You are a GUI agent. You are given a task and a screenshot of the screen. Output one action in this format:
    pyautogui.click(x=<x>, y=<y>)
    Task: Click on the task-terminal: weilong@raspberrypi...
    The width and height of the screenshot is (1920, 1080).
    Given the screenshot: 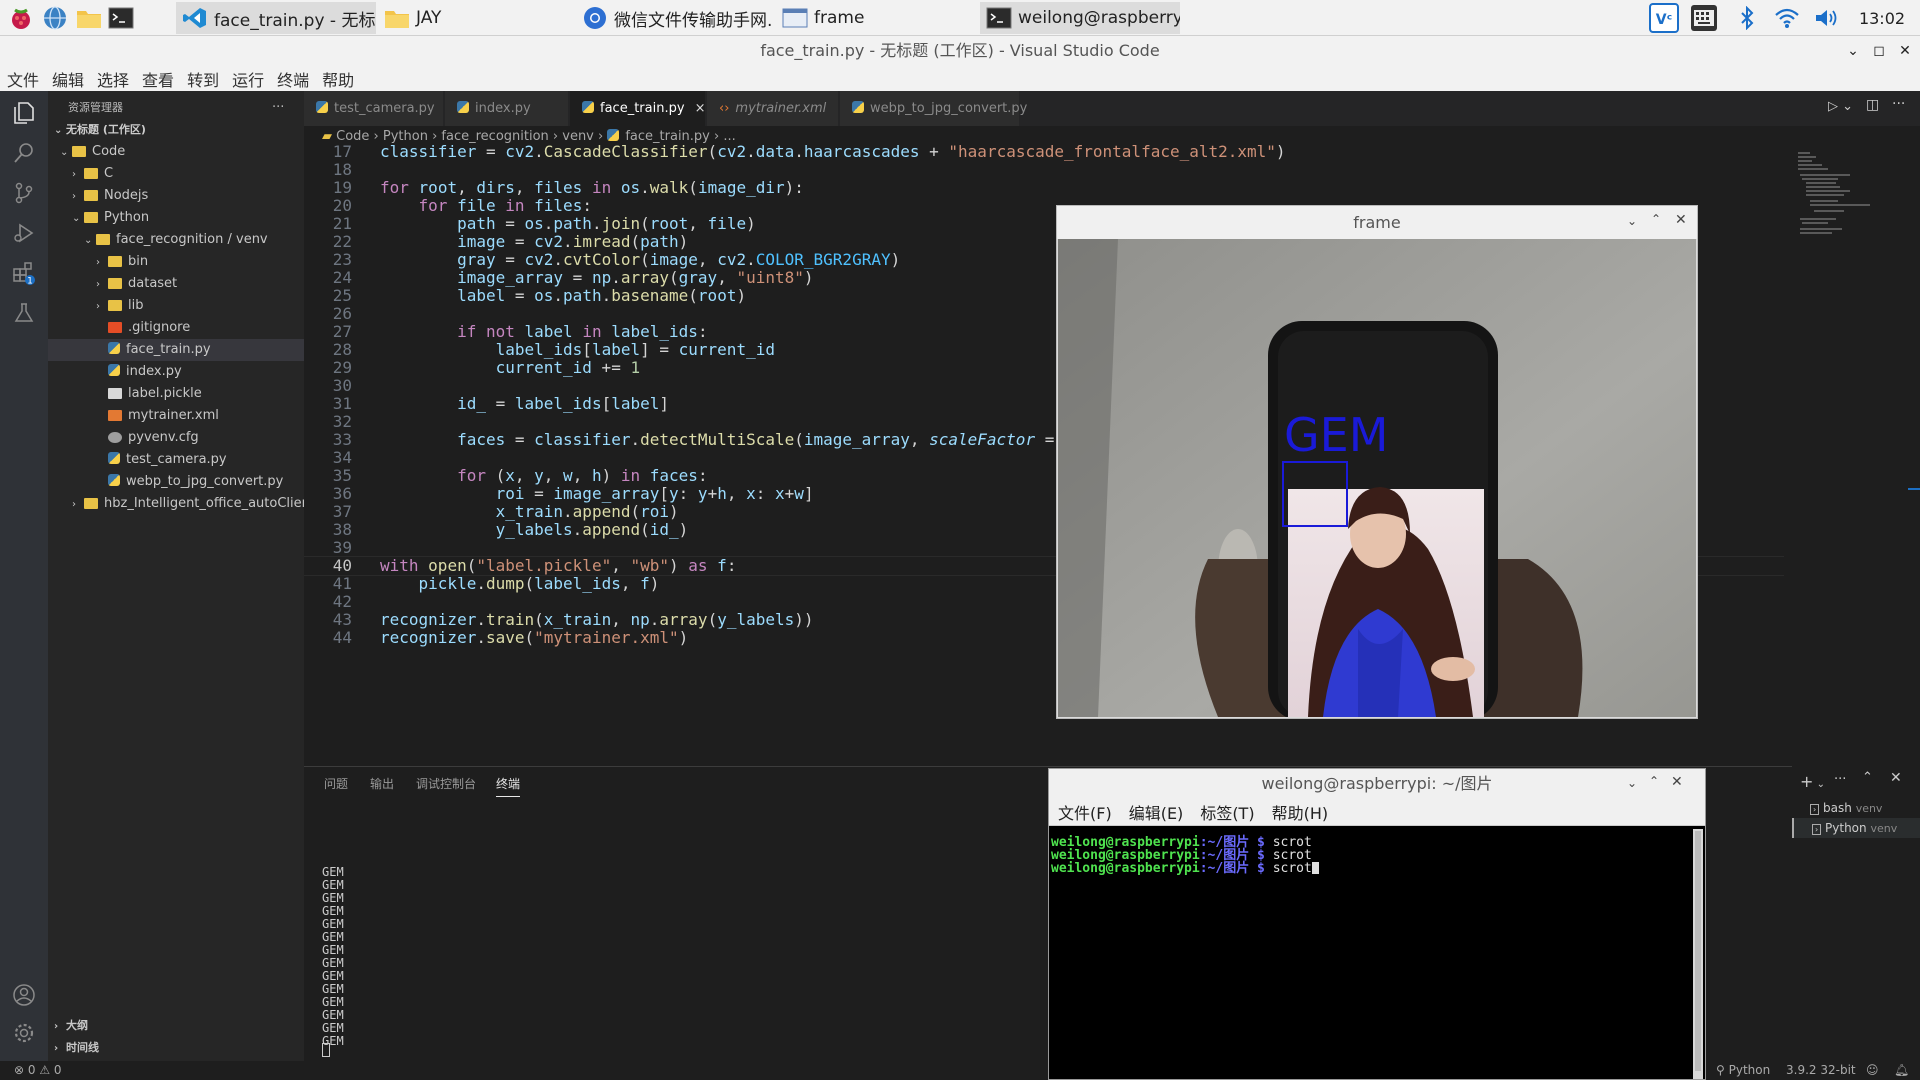 What is the action you would take?
    pyautogui.click(x=1080, y=18)
    